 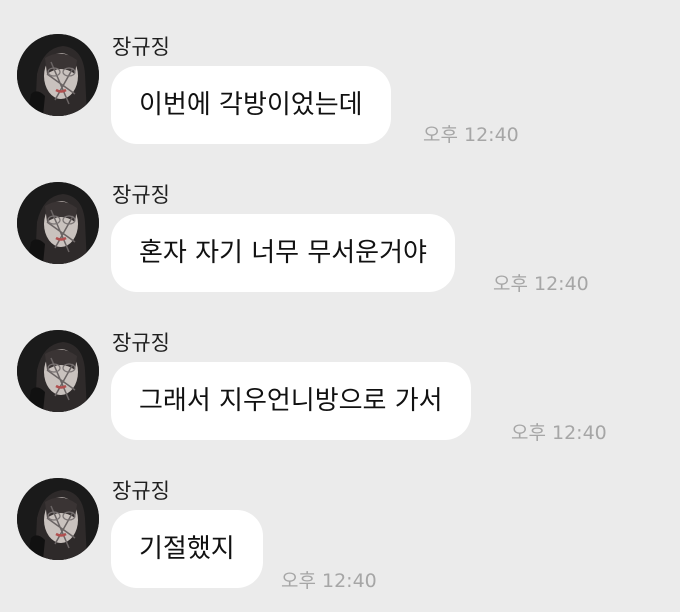 What do you see at coordinates (251, 105) in the screenshot?
I see `message-bubble: 이번에 각방이었는데` at bounding box center [251, 105].